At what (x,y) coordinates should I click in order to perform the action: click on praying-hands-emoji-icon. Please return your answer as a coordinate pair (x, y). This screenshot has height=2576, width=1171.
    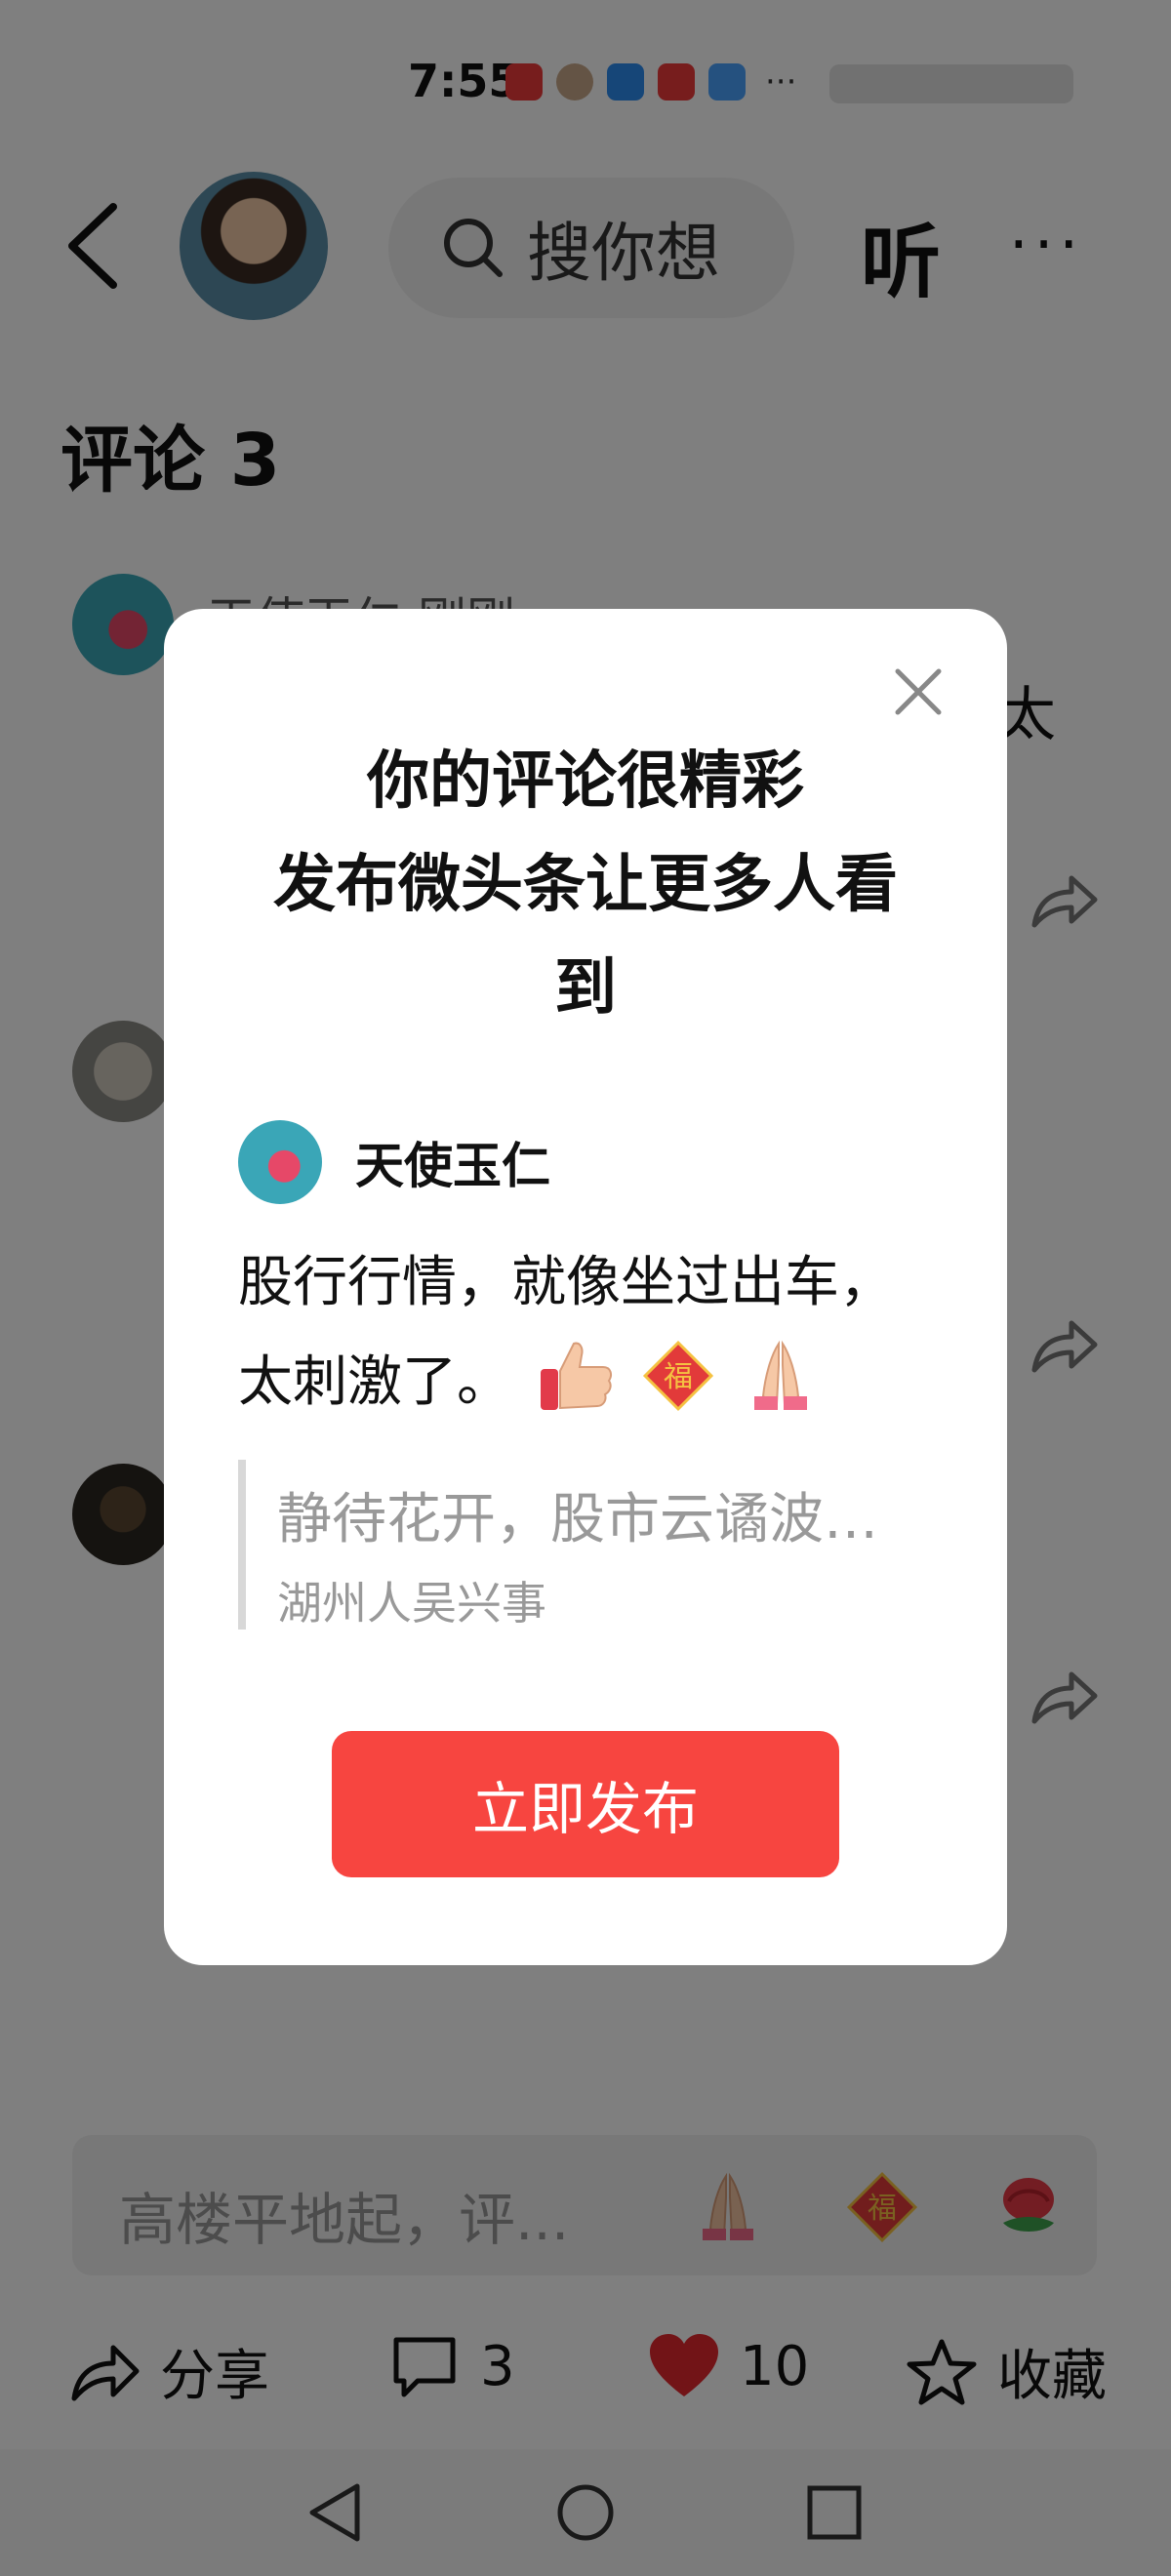
    Looking at the image, I should click on (781, 1375).